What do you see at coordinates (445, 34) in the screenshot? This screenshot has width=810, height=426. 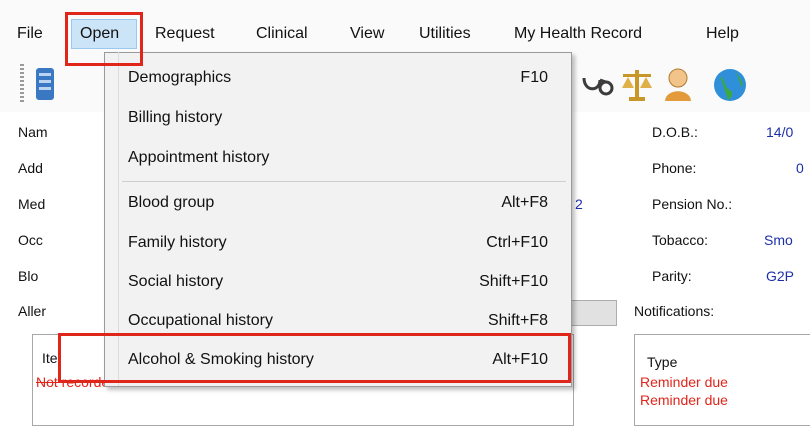 I see `menu-utilities: Utilities` at bounding box center [445, 34].